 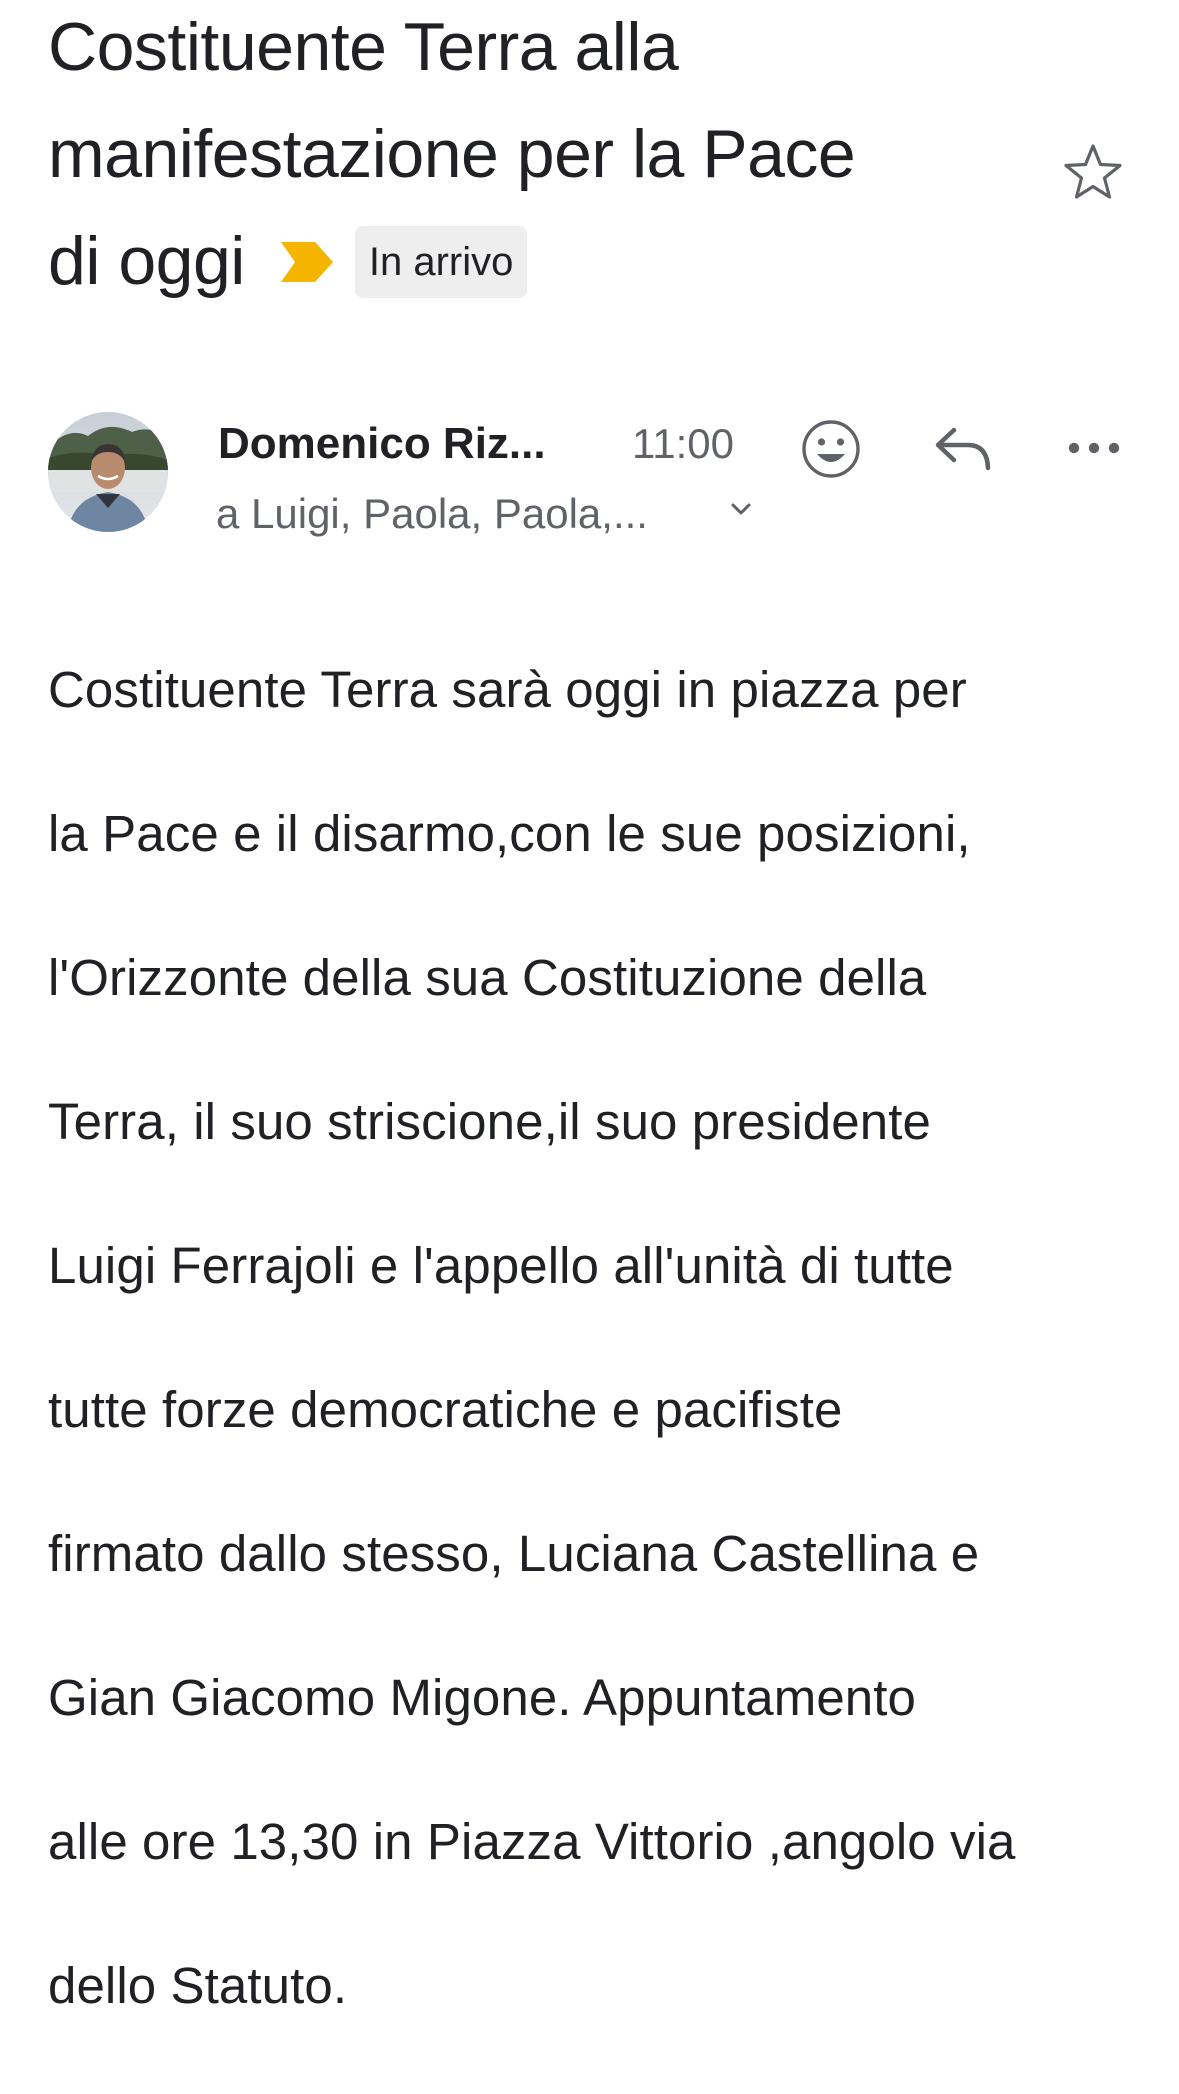 I want to click on body-line: Gian Giacomo Migone. Appuntamento, so click(x=482, y=1697).